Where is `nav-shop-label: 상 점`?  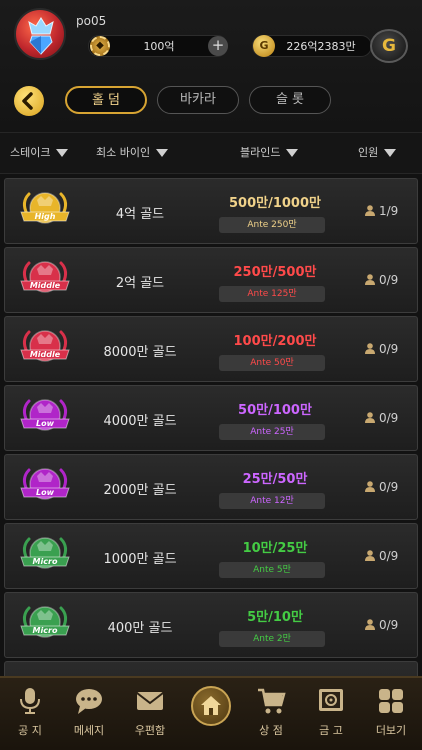 nav-shop-label: 상 점 is located at coordinates (271, 730).